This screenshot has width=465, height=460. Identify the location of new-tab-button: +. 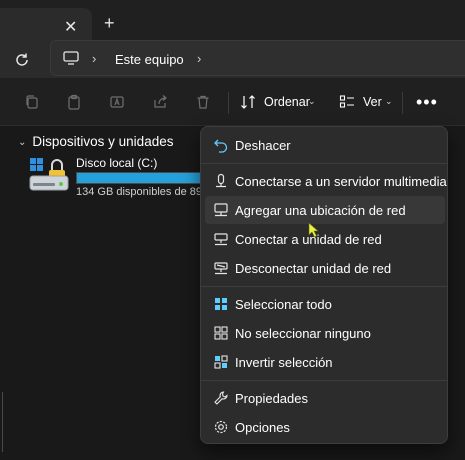
(109, 23).